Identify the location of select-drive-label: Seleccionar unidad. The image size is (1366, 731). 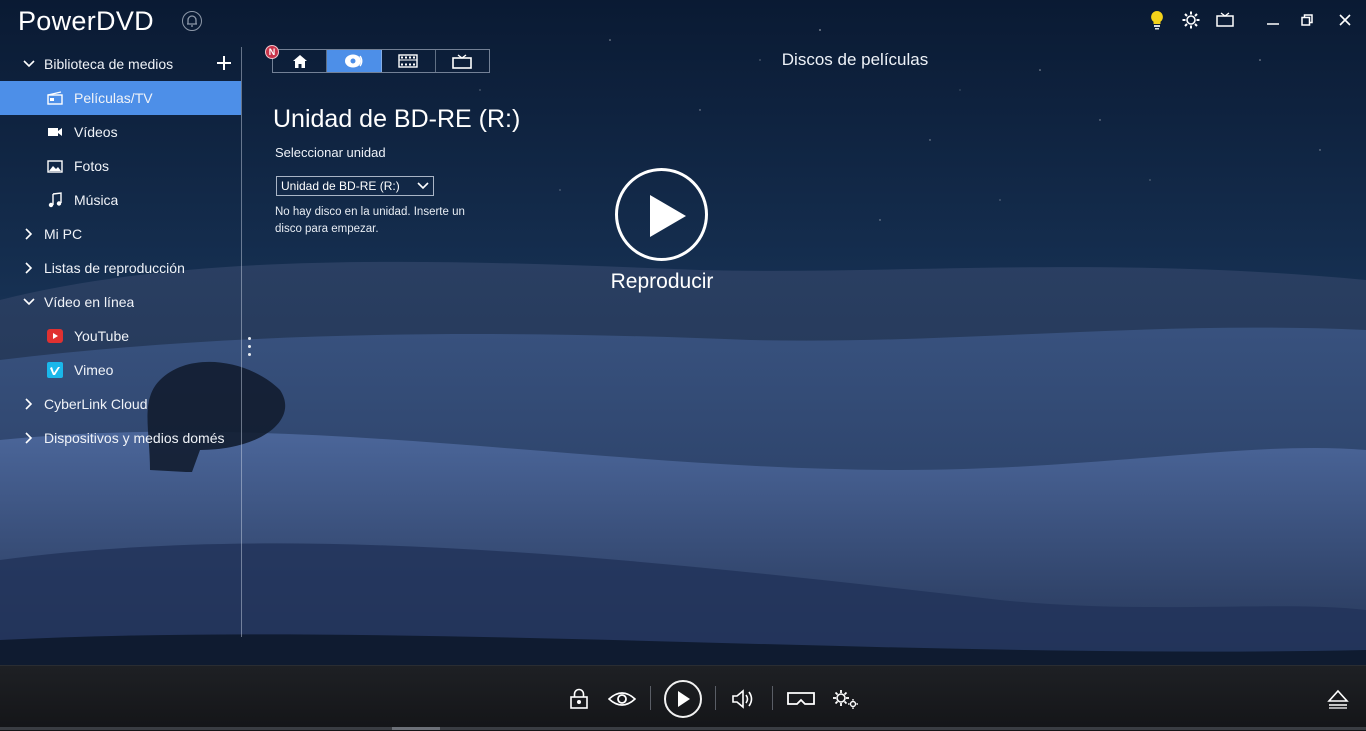
(330, 152).